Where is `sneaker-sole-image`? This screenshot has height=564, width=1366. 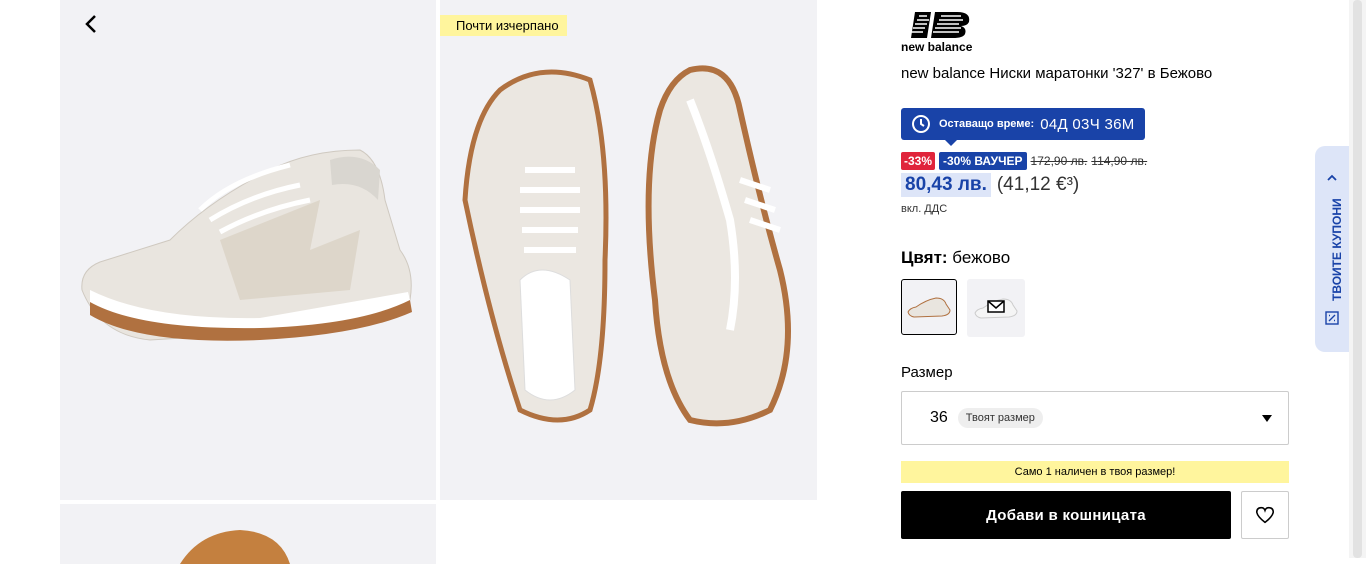 sneaker-sole-image is located at coordinates (235, 547).